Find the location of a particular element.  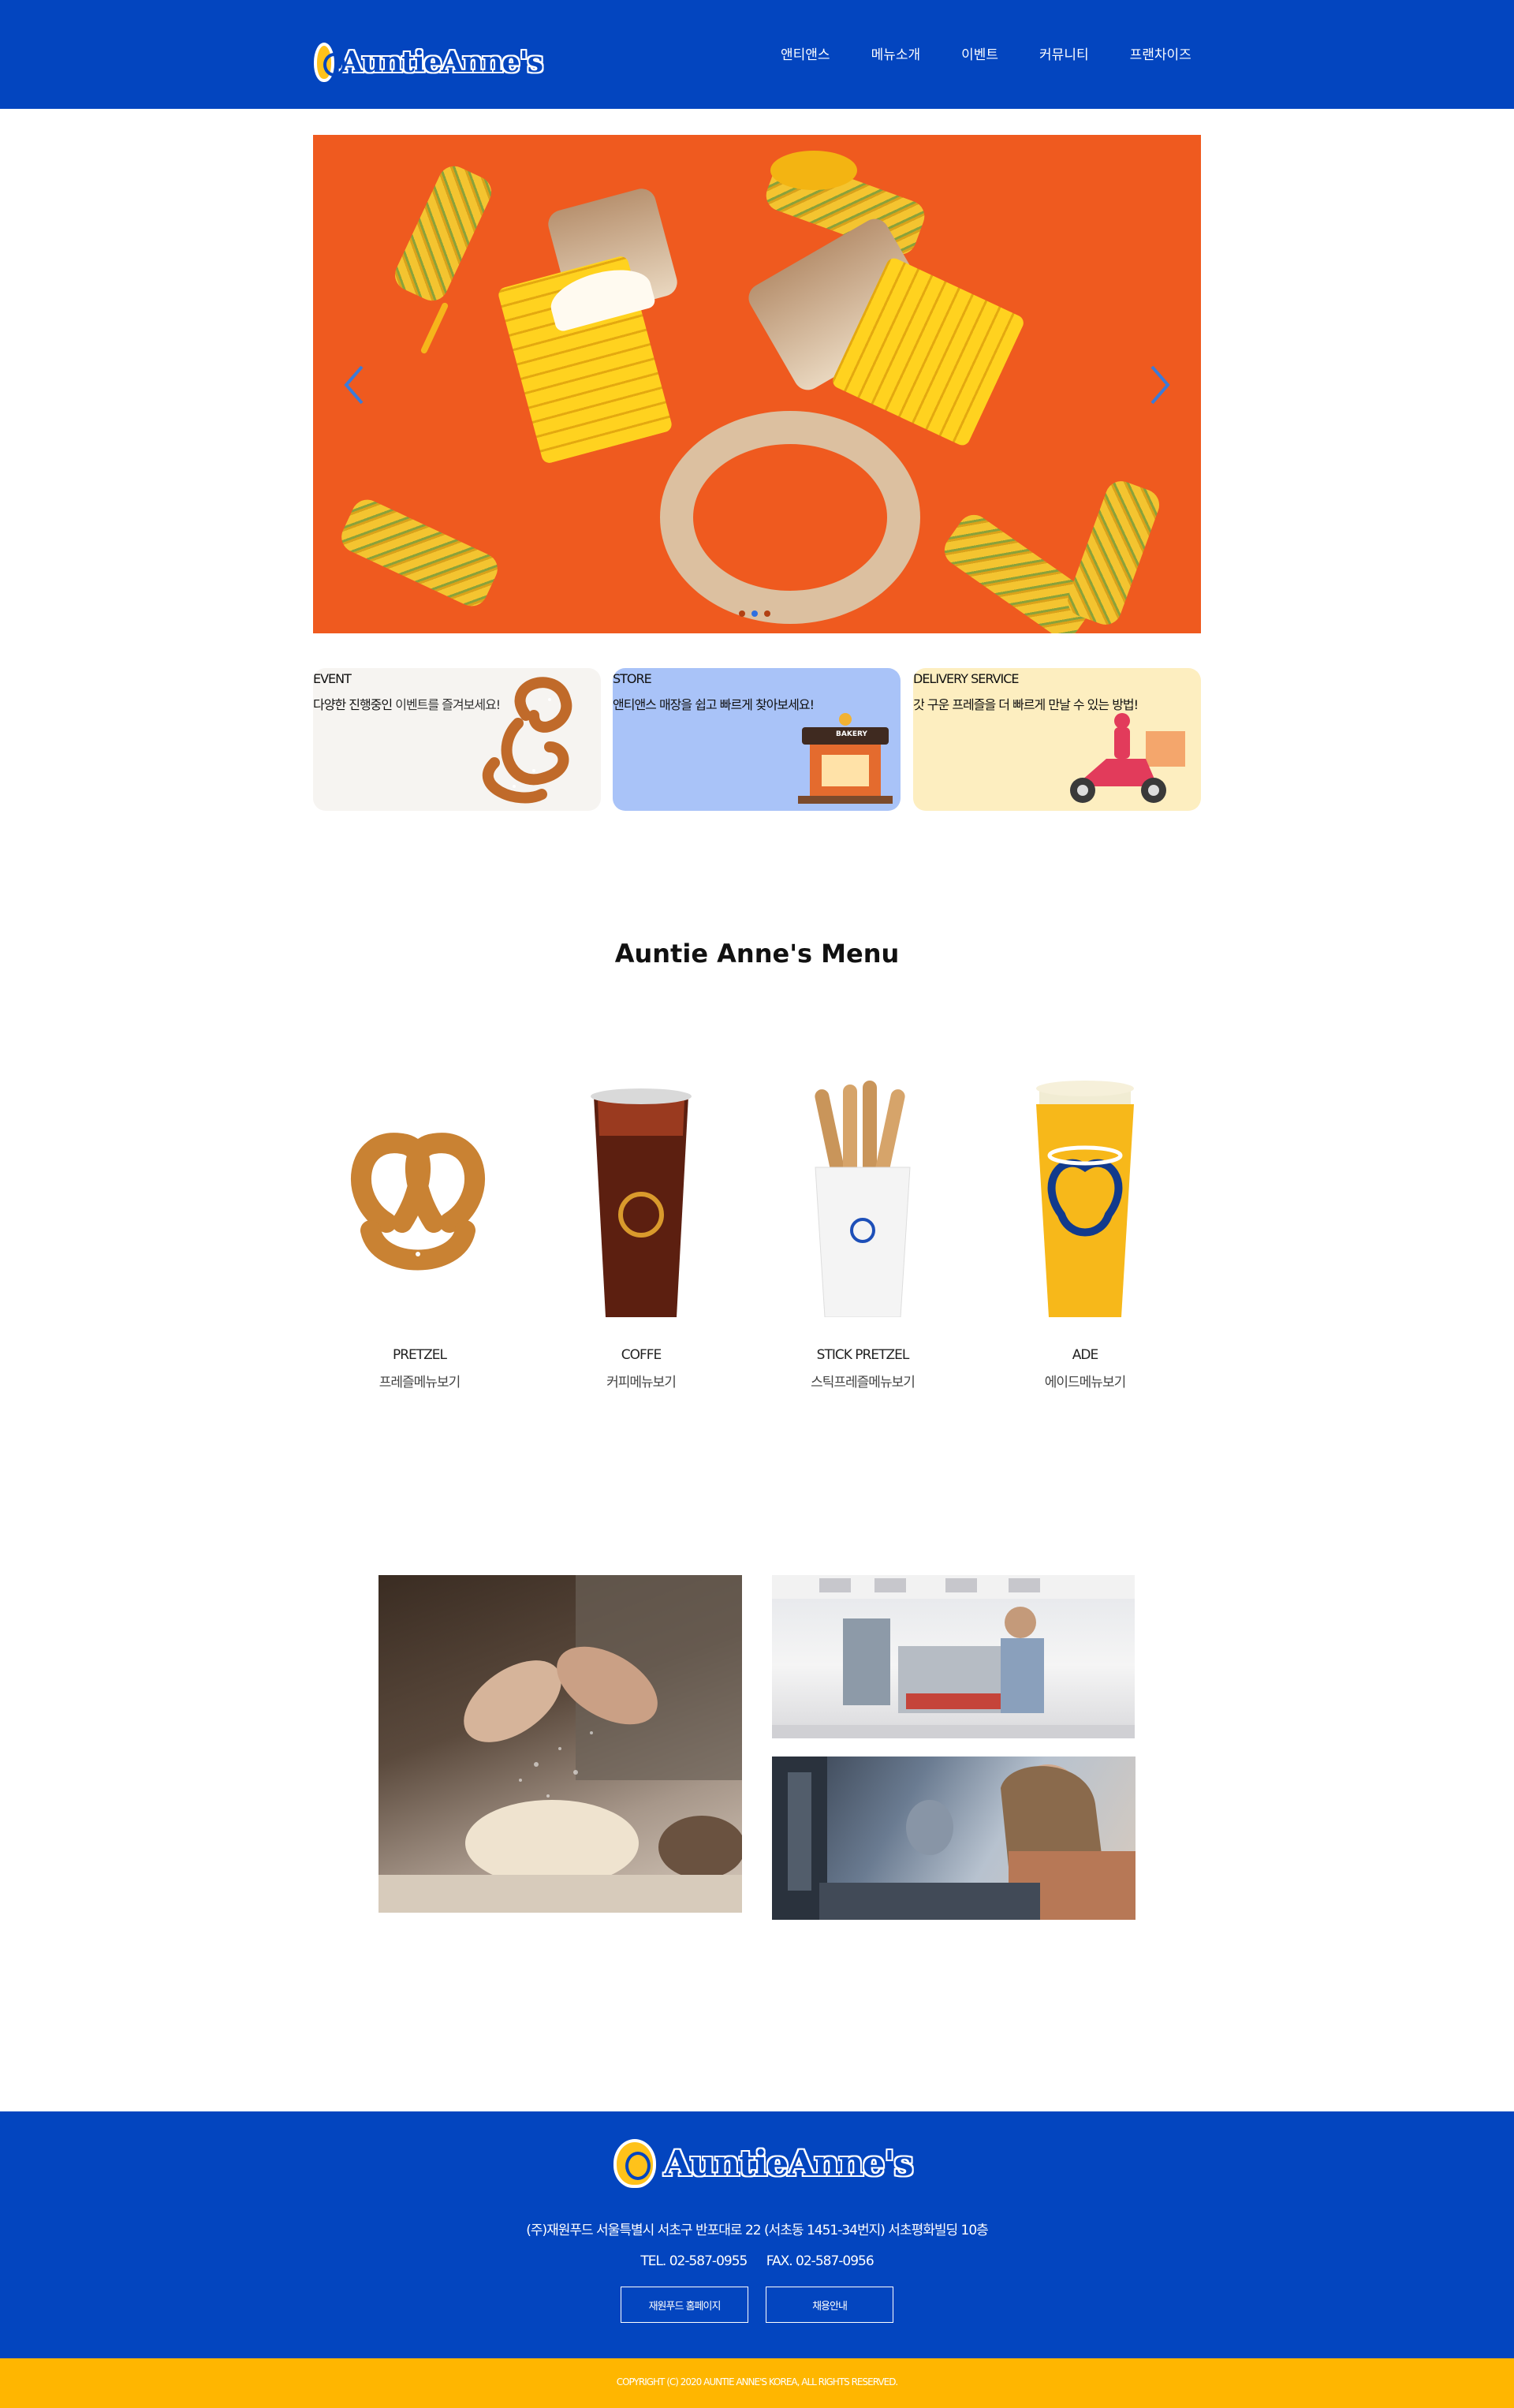

store-card: STORE 앤티앤스 매장을 쉽고 빠르게 찾아보세요! BAKERY is located at coordinates (757, 739).